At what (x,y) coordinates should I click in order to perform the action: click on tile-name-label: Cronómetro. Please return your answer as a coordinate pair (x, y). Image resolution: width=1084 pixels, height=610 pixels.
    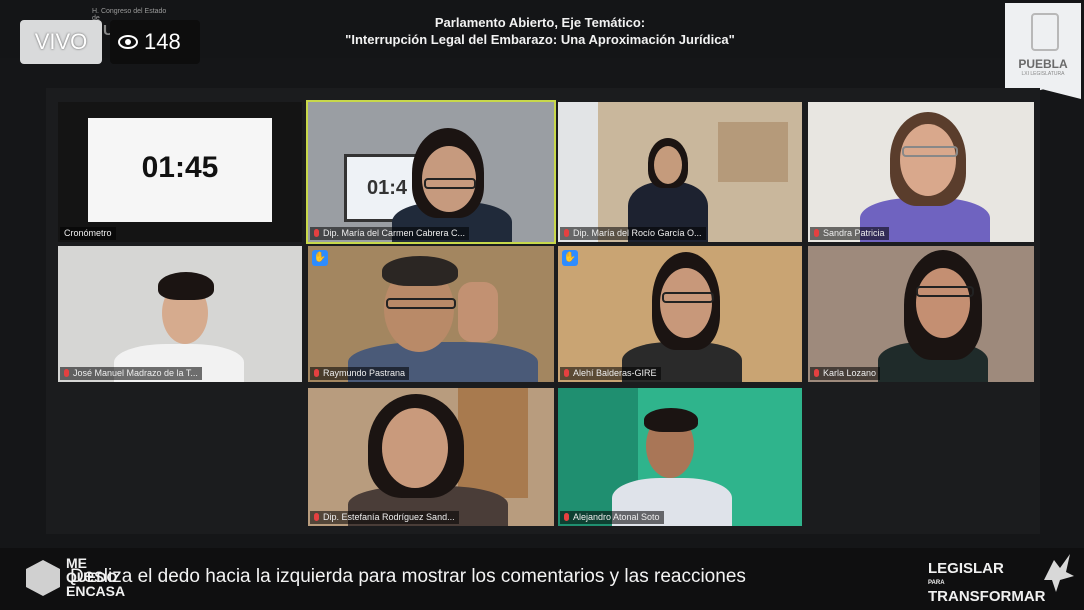
    Looking at the image, I should click on (88, 233).